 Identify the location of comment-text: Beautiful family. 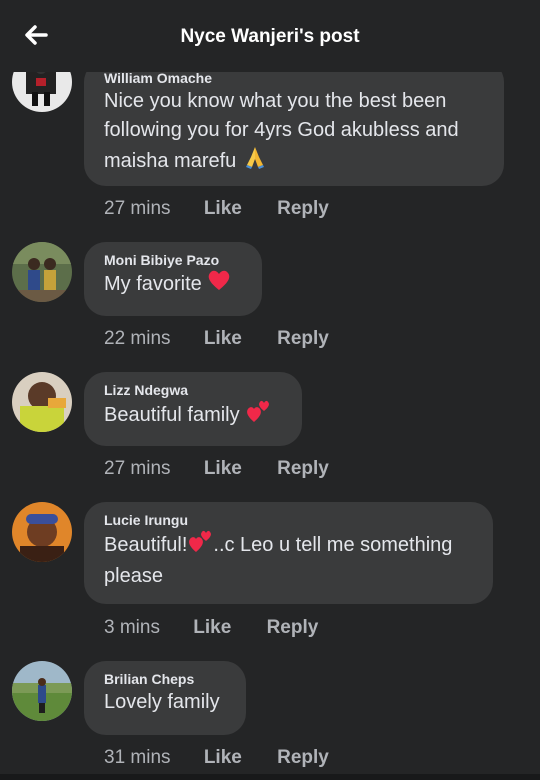
(193, 415).